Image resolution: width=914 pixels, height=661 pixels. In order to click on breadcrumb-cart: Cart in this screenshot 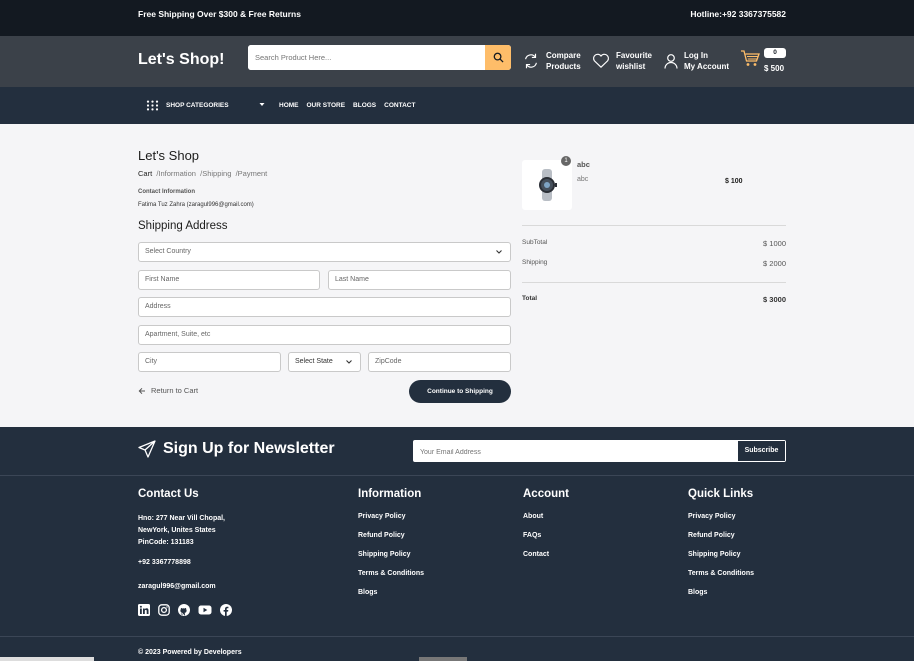, I will do `click(145, 173)`.